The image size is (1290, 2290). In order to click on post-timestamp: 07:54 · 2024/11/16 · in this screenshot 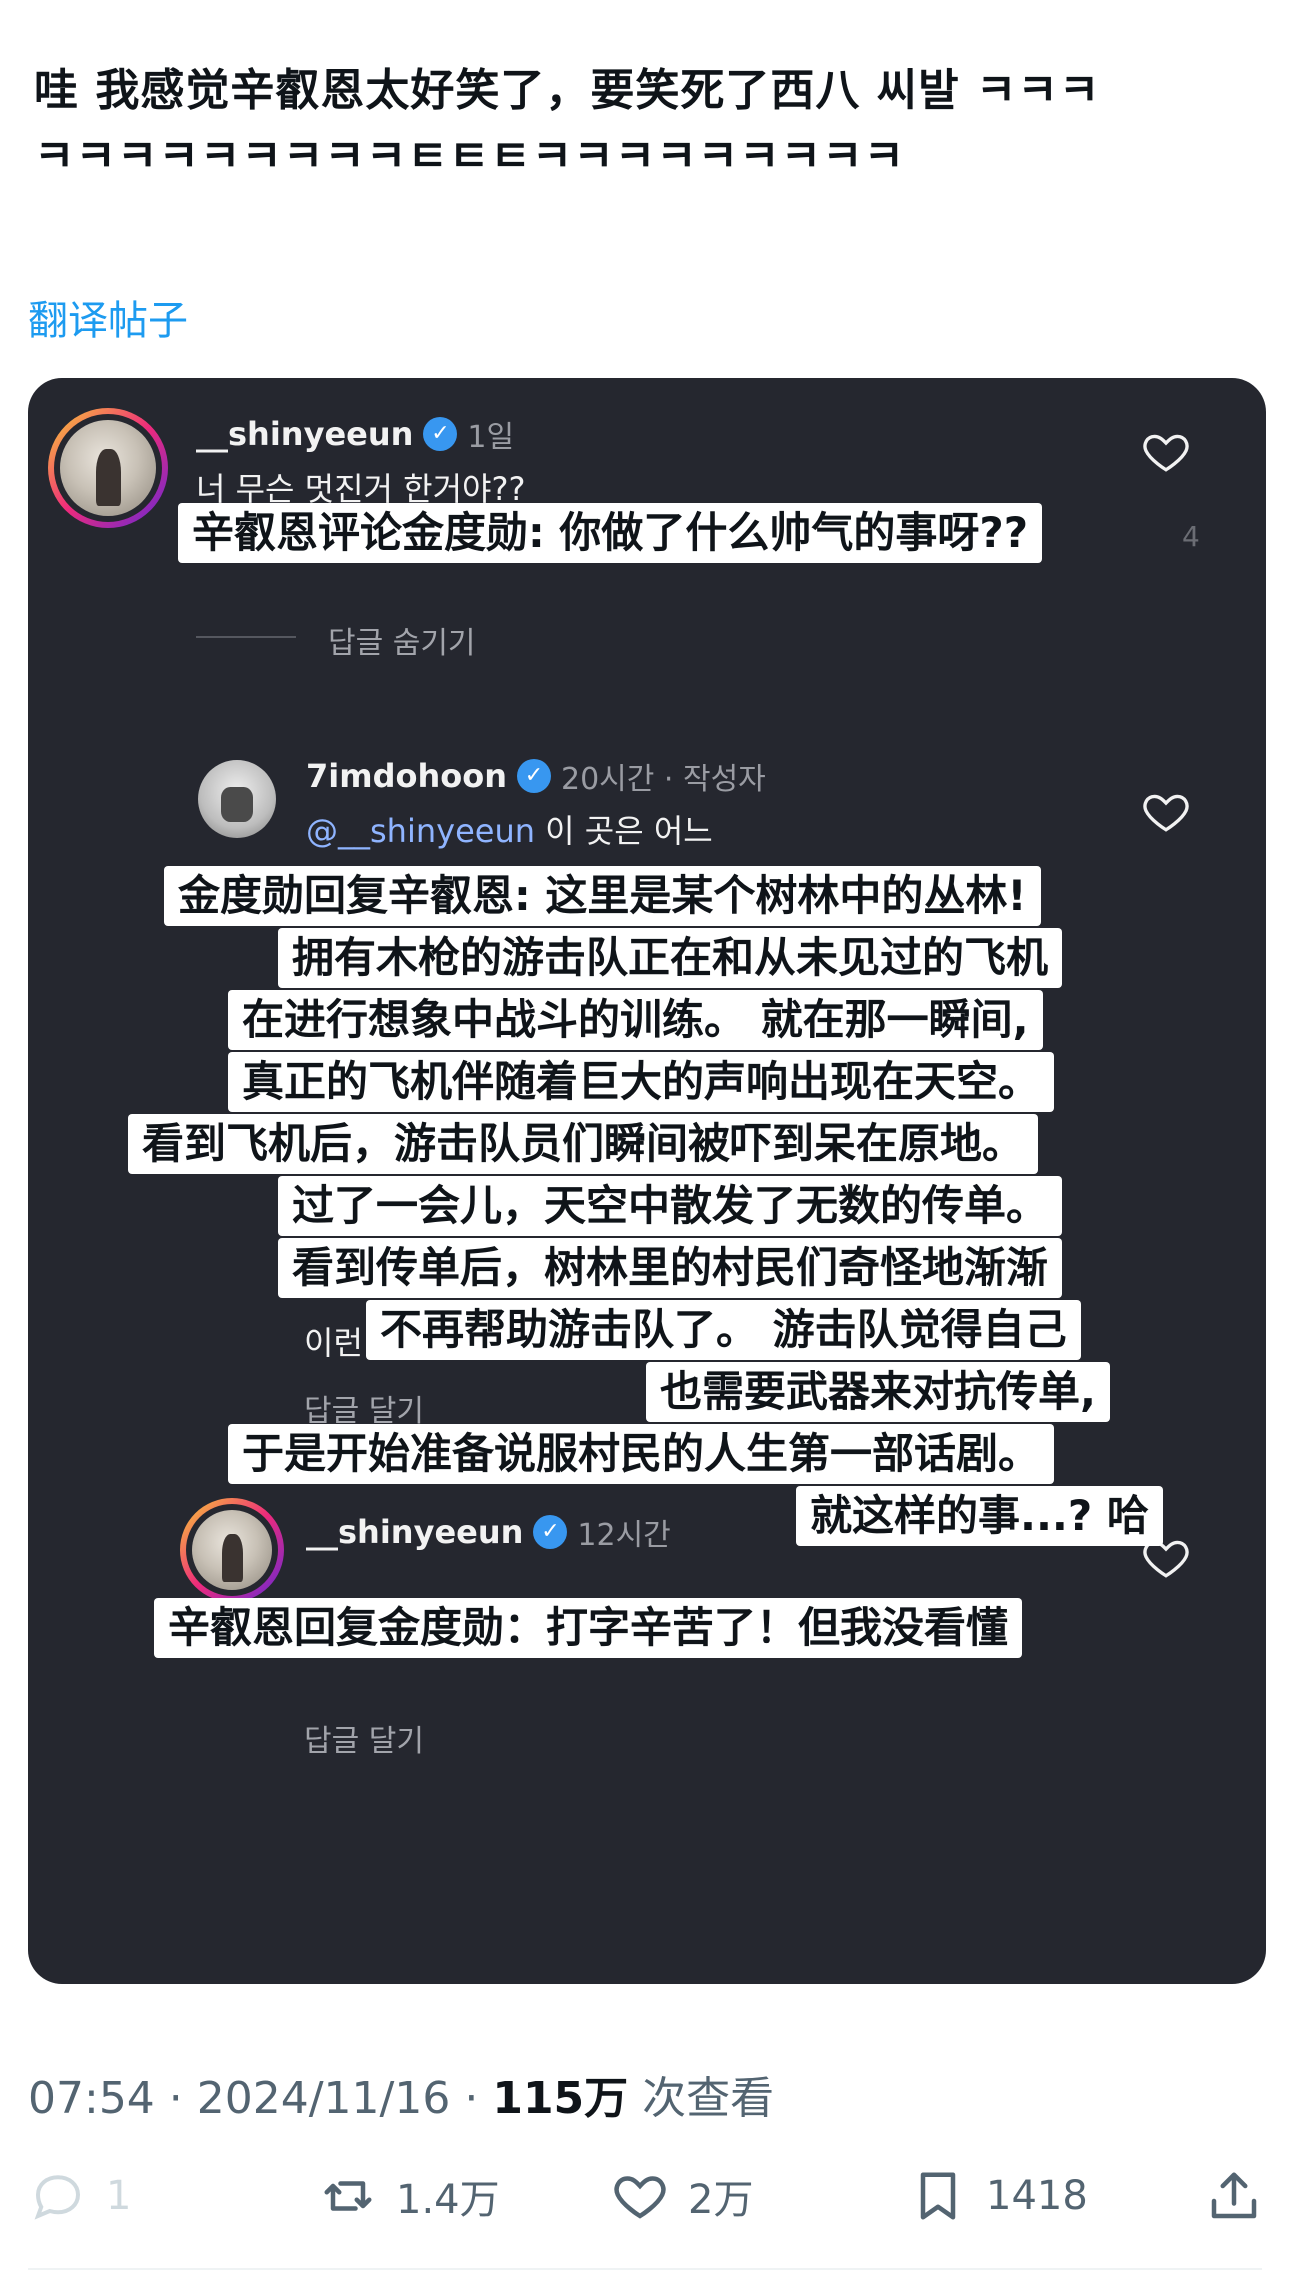, I will do `click(260, 2098)`.